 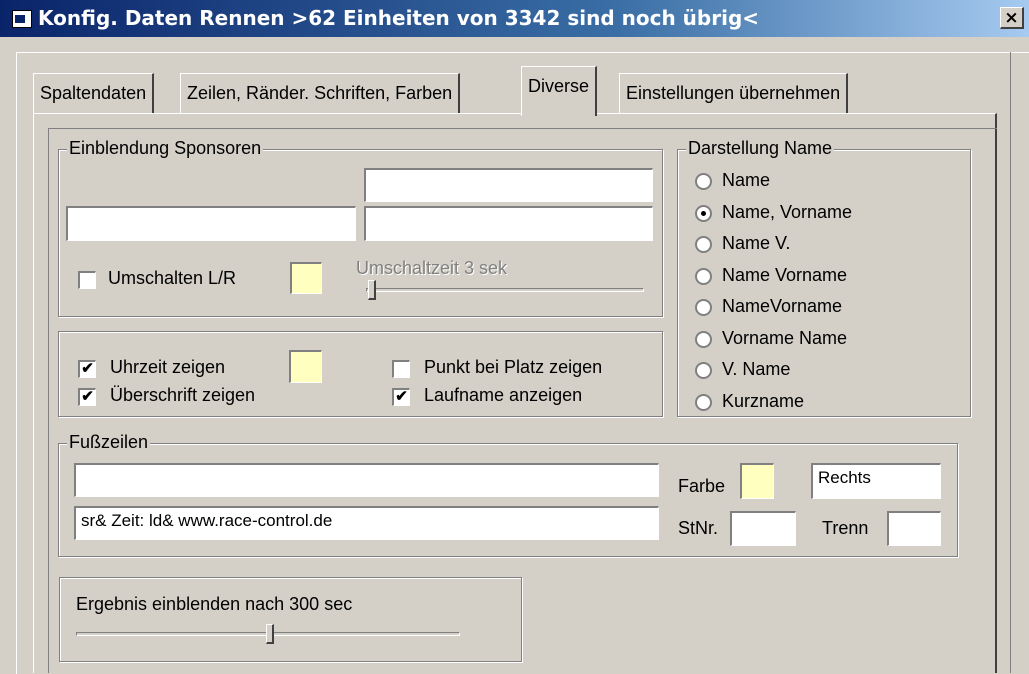 I want to click on dot-rank-label: Punkt bei Platz zeigen, so click(x=513, y=367).